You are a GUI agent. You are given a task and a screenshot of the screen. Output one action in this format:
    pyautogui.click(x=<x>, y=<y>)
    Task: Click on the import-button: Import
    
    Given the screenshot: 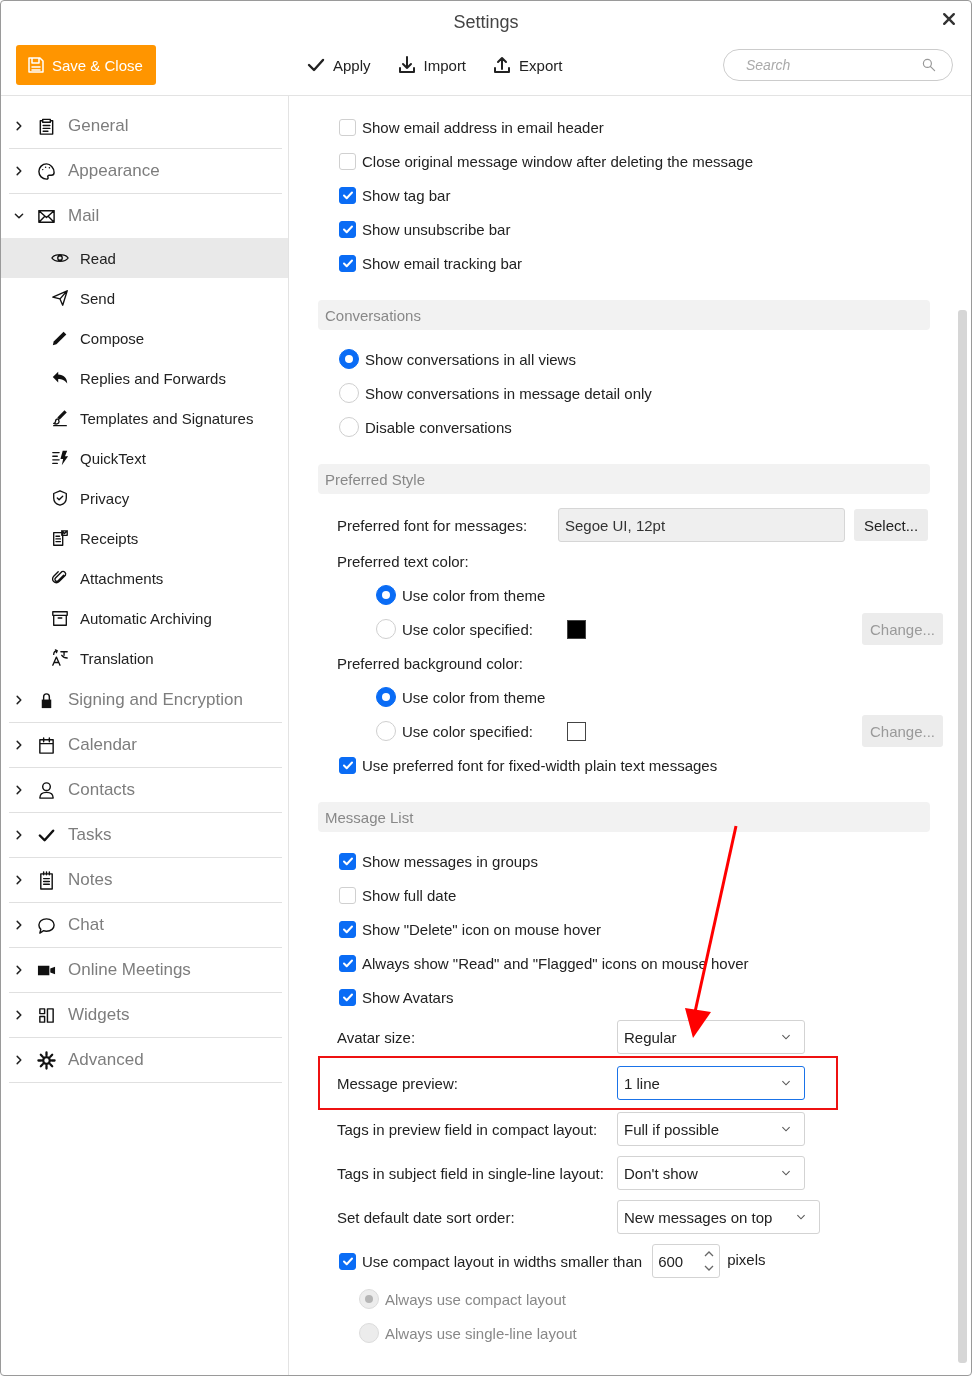 What is the action you would take?
    pyautogui.click(x=431, y=65)
    